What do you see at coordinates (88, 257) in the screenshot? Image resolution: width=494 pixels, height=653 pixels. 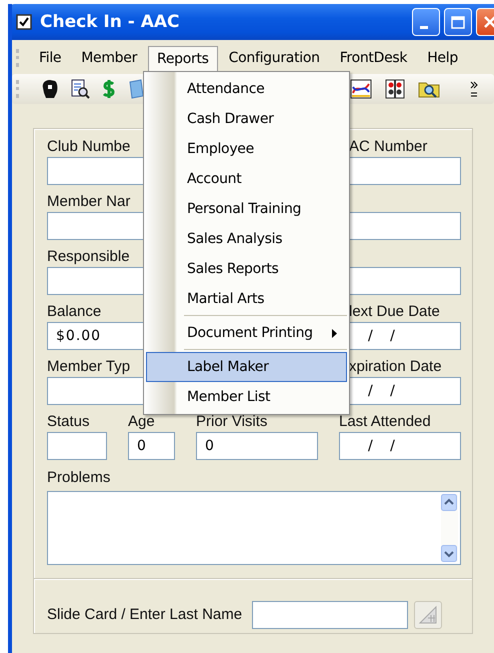 I see `field-label: Responsible` at bounding box center [88, 257].